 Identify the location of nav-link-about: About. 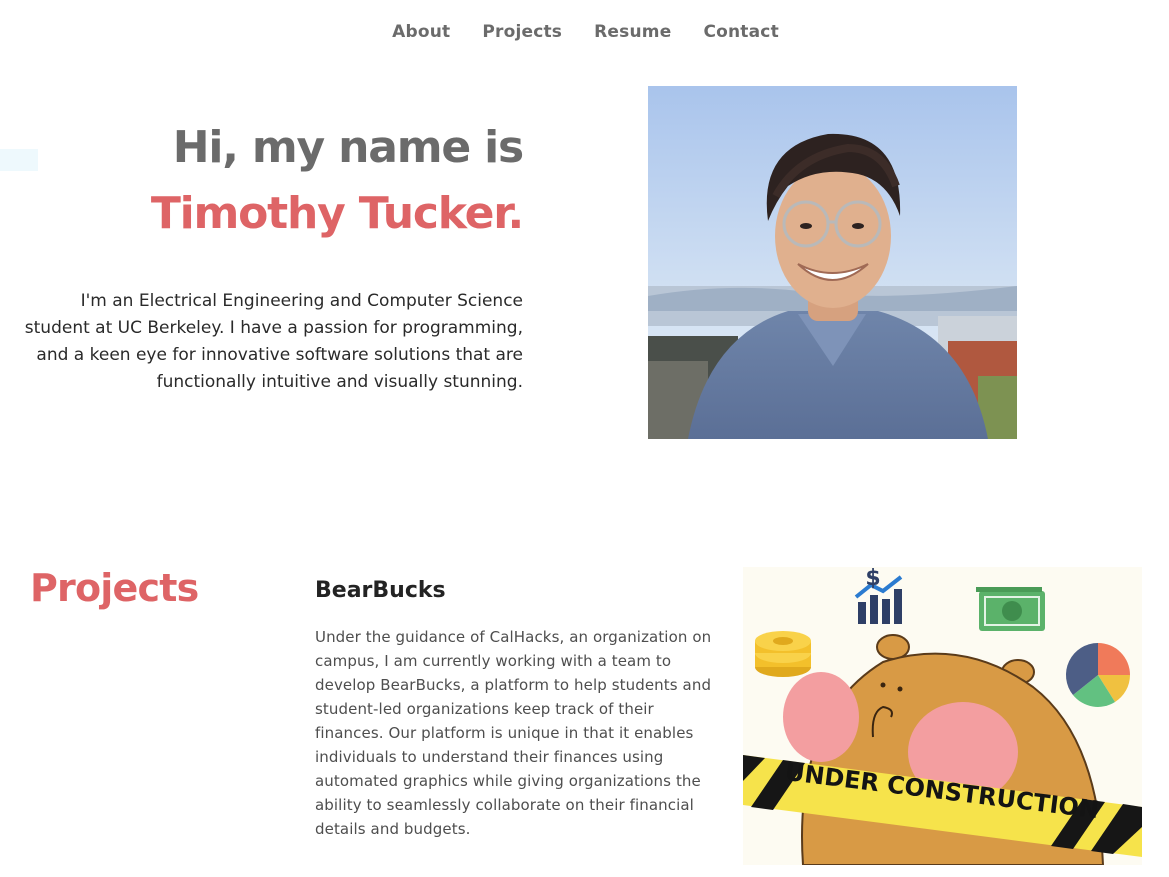
(421, 32).